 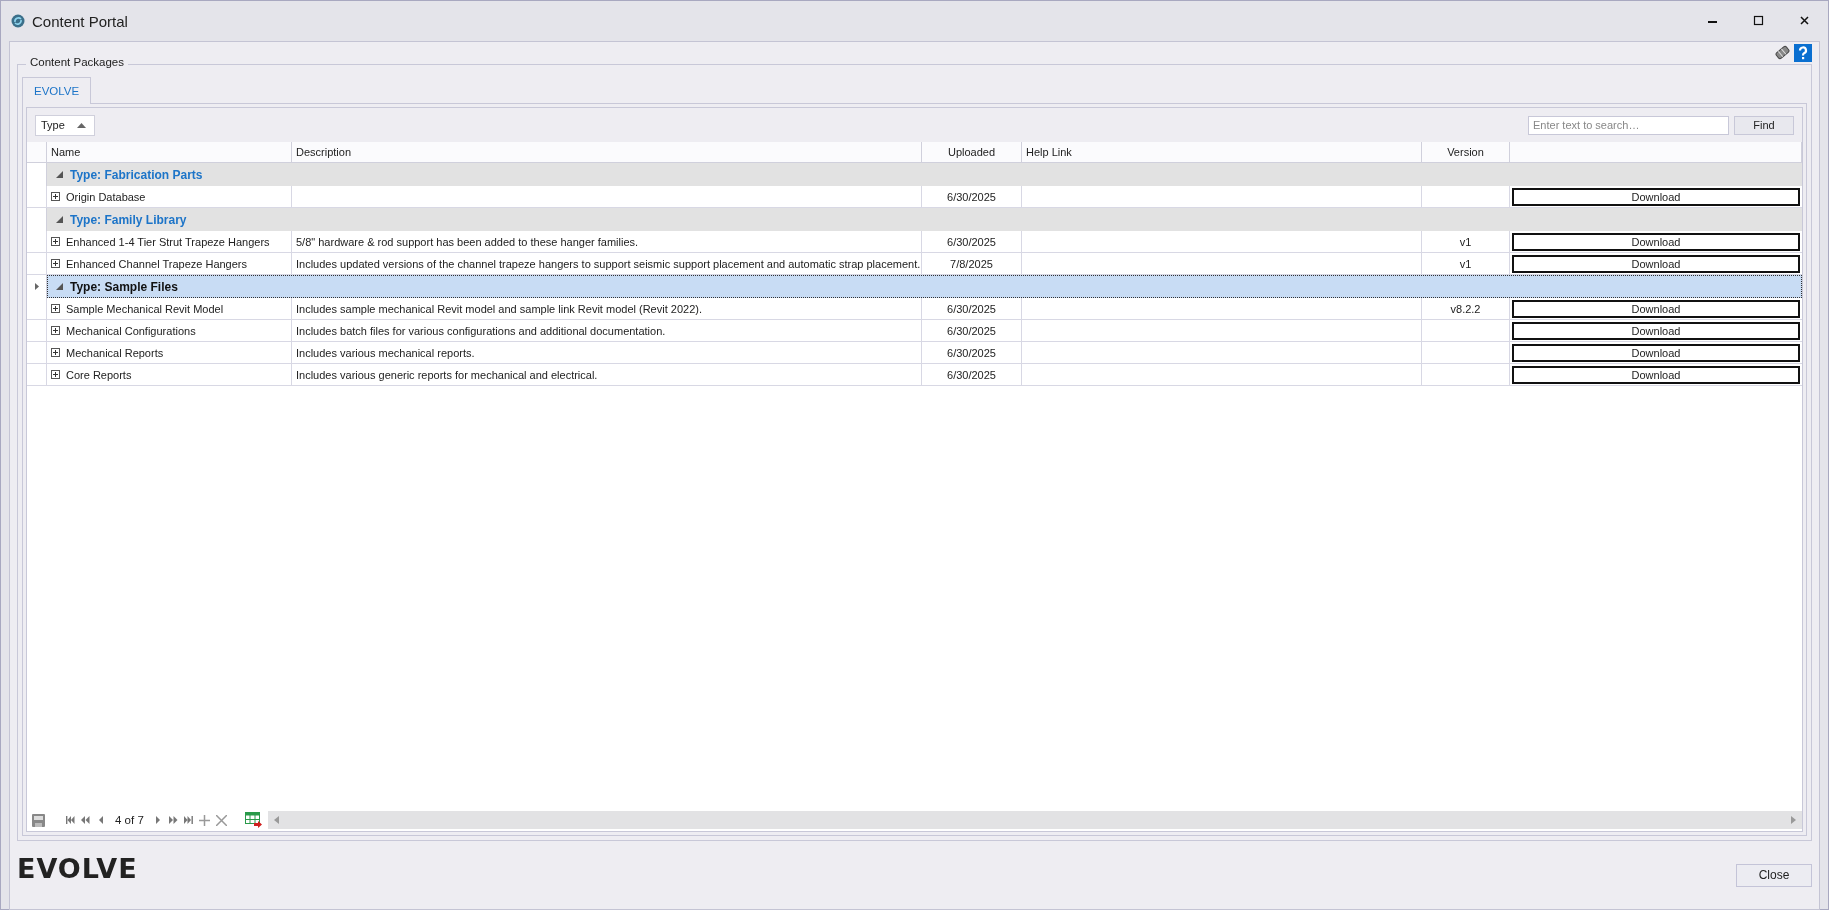 What do you see at coordinates (385, 352) in the screenshot?
I see `table-cell: Includes various mechanical reports.` at bounding box center [385, 352].